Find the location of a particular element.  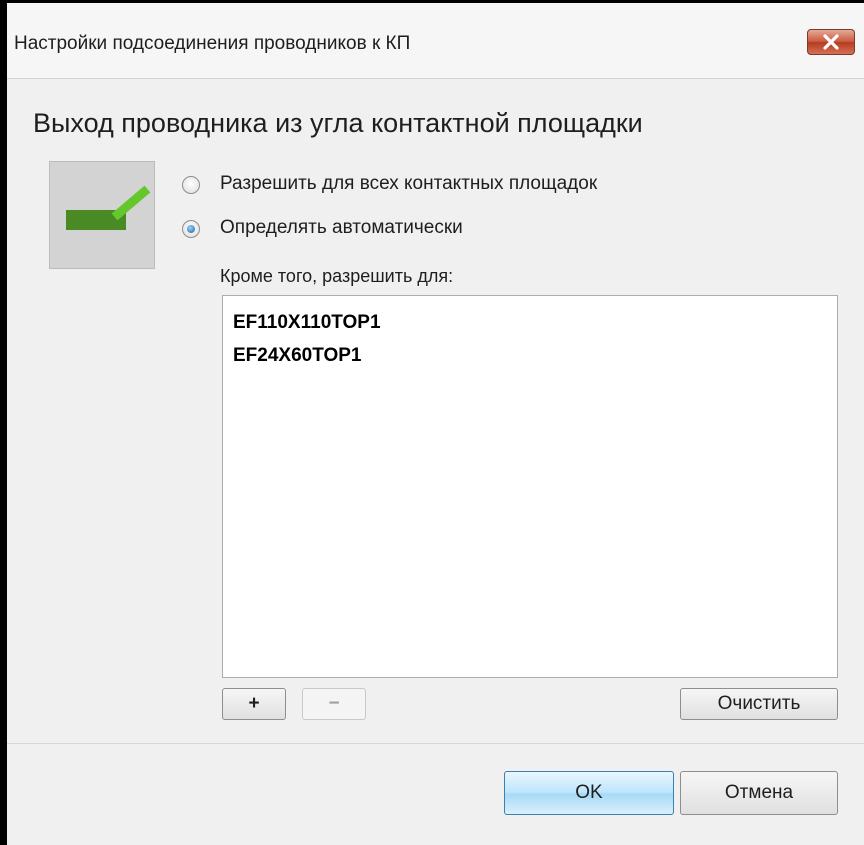

radio-auto-indicator is located at coordinates (191, 229).